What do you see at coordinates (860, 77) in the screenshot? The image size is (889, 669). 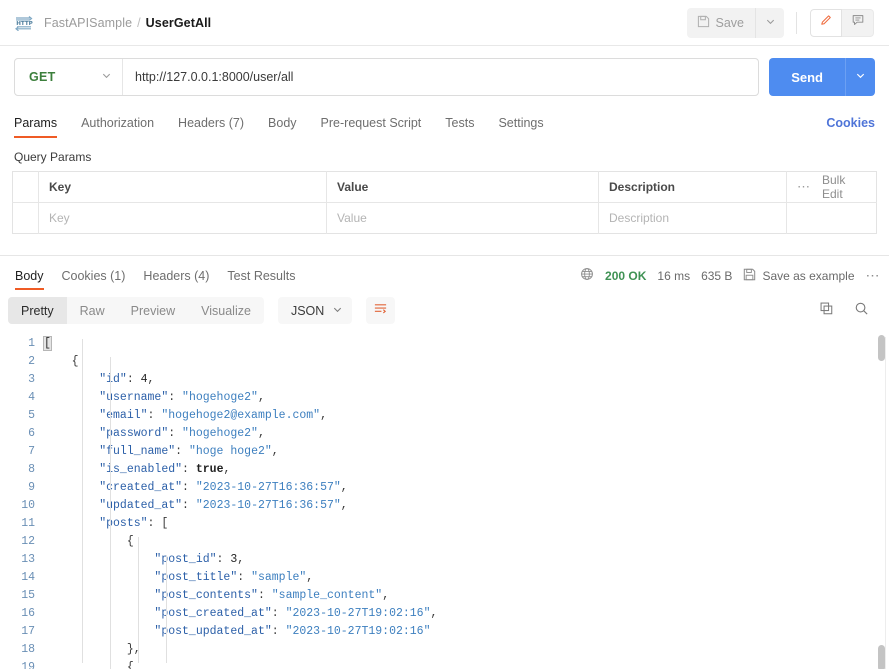 I see `send-options-button` at bounding box center [860, 77].